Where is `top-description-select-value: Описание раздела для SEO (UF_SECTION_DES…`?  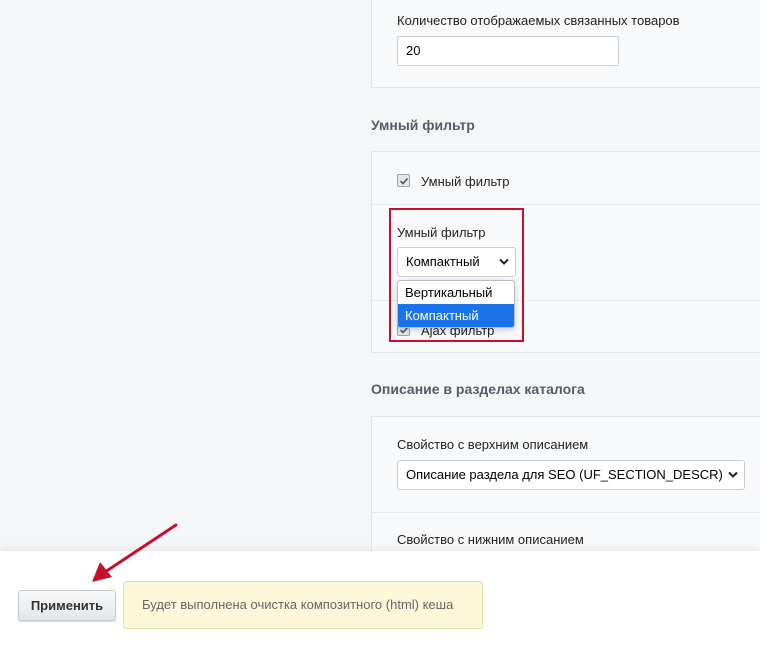
top-description-select-value: Описание раздела для SEO (UF_SECTION_DES… is located at coordinates (564, 474).